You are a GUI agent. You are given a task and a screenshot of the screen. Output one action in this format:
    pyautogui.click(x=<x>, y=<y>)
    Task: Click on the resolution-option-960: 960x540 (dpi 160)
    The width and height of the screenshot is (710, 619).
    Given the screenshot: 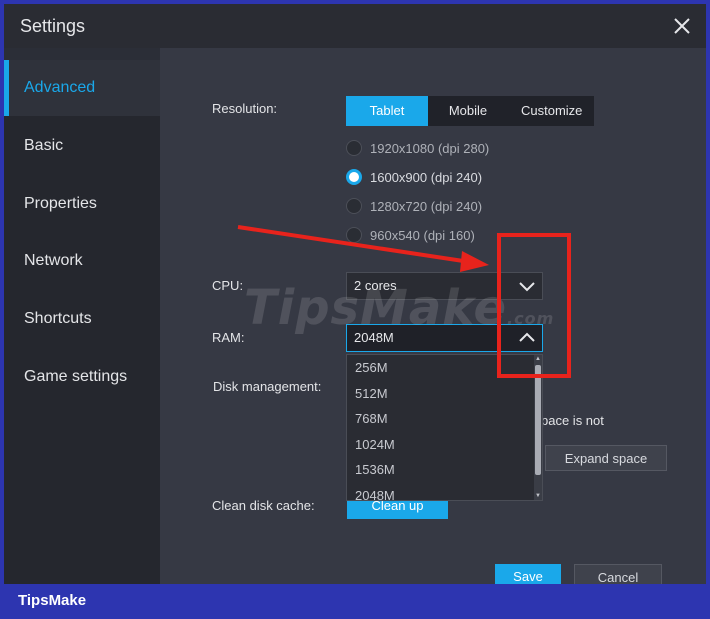 What is the action you would take?
    pyautogui.click(x=410, y=235)
    